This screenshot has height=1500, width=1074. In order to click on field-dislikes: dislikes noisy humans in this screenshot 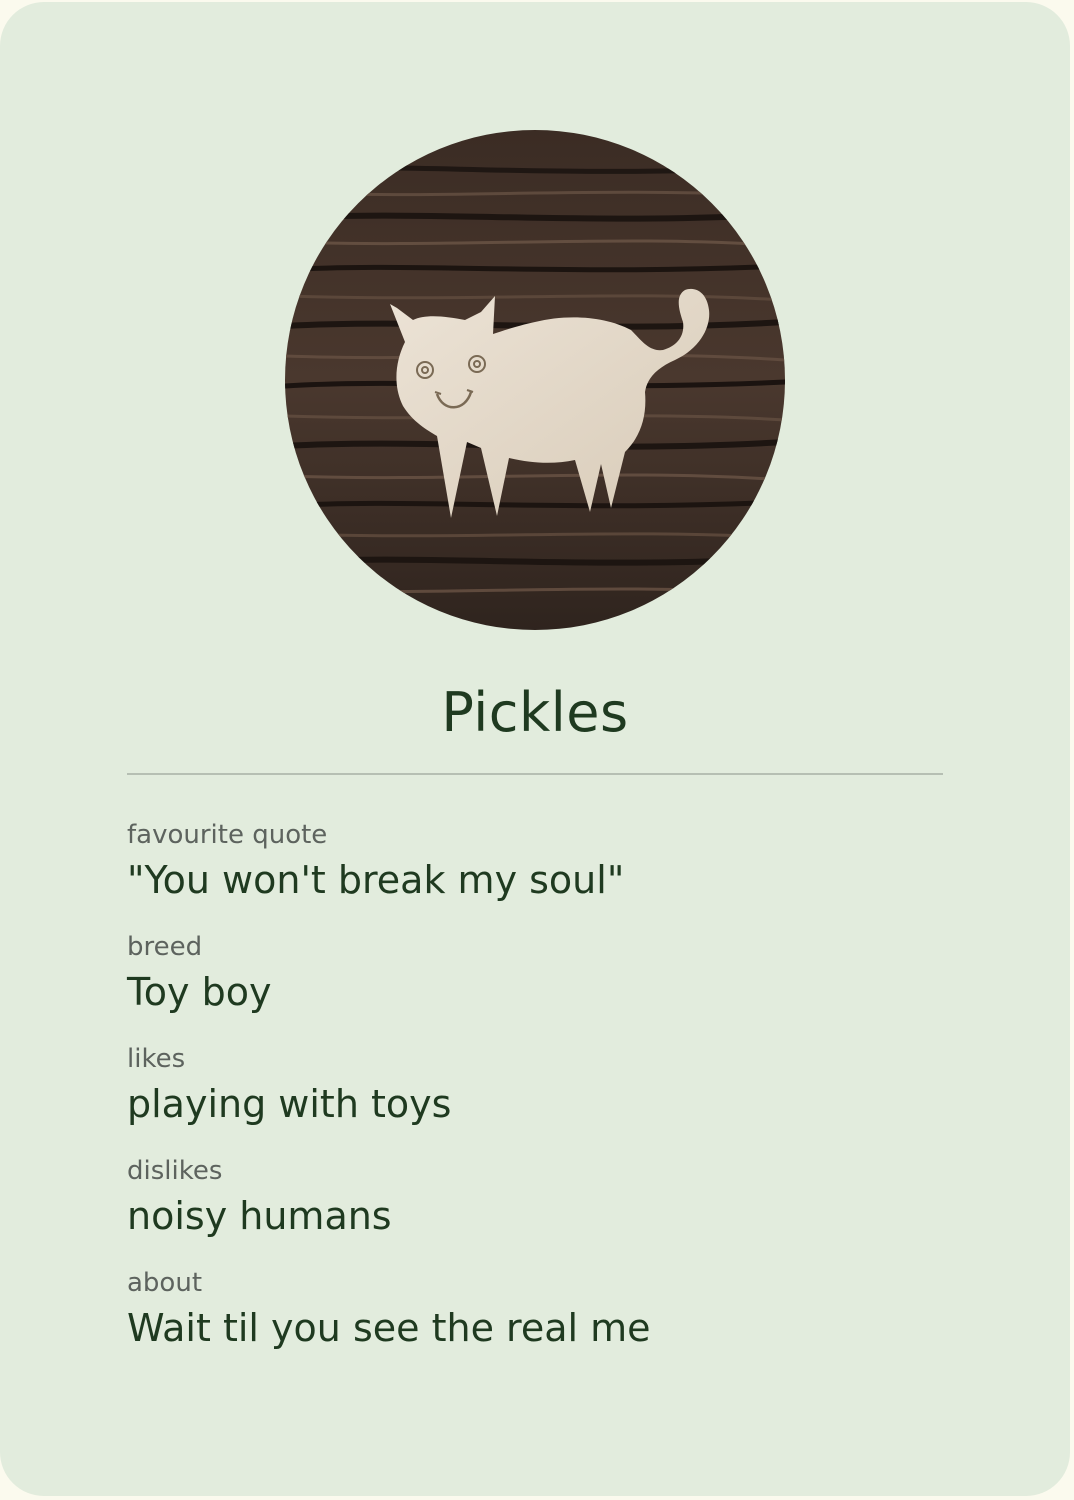, I will do `click(535, 1208)`.